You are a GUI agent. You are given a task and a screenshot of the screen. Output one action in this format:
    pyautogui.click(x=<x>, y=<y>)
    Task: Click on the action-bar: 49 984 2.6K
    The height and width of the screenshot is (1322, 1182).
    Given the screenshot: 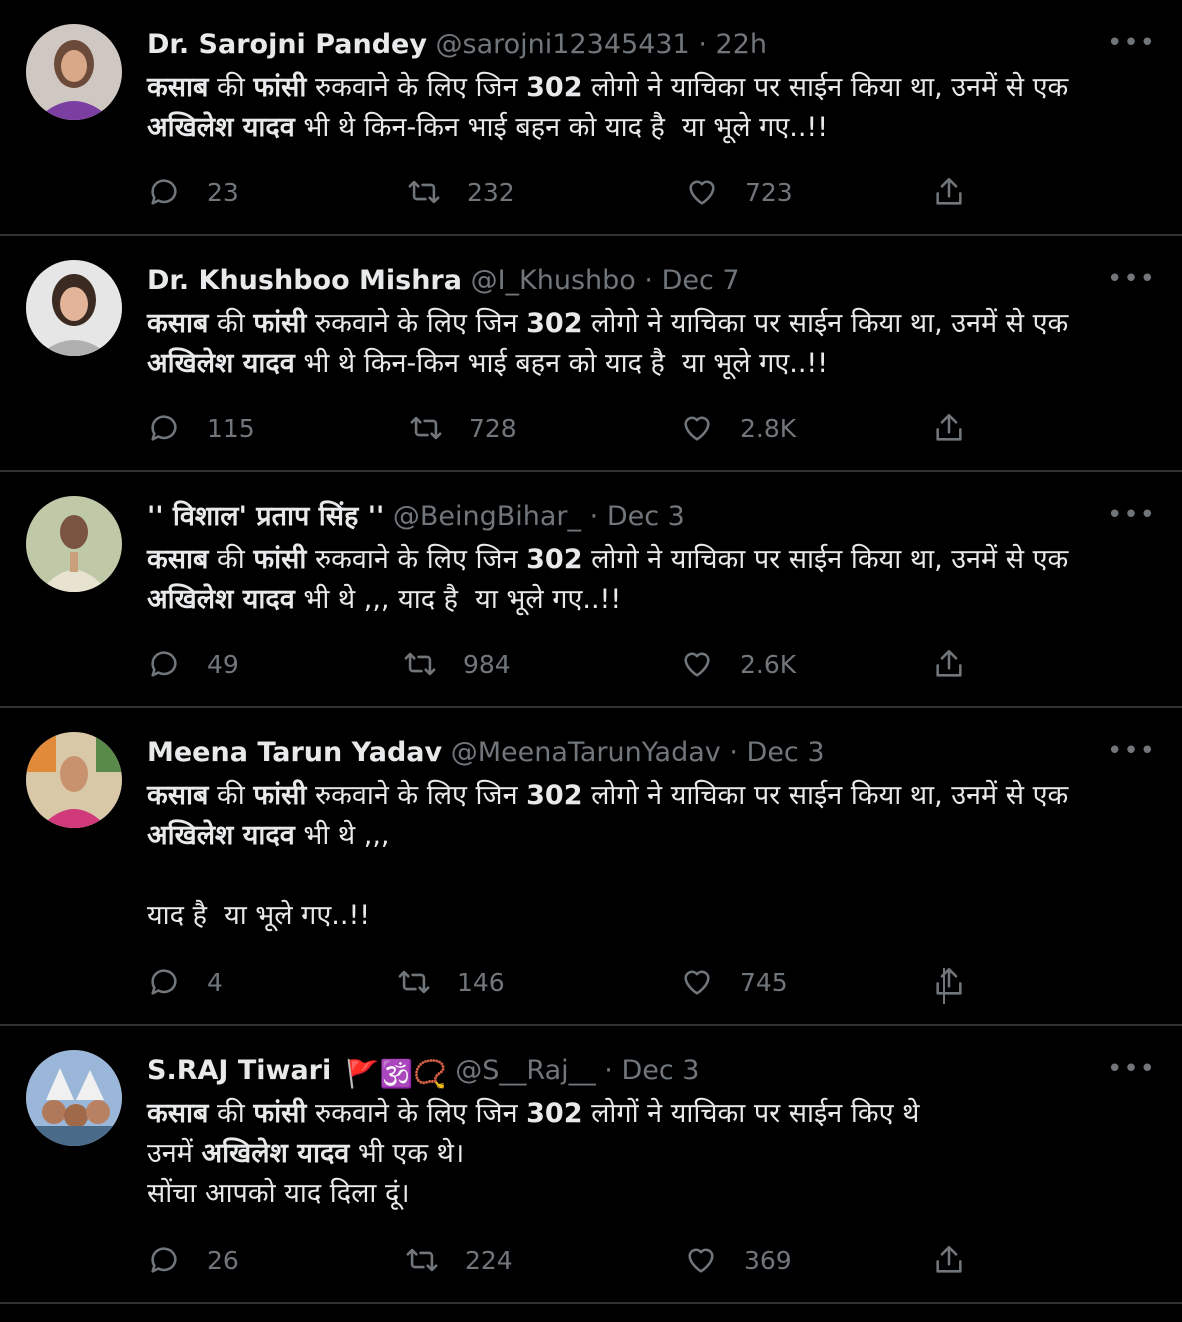 What is the action you would take?
    pyautogui.click(x=569, y=664)
    